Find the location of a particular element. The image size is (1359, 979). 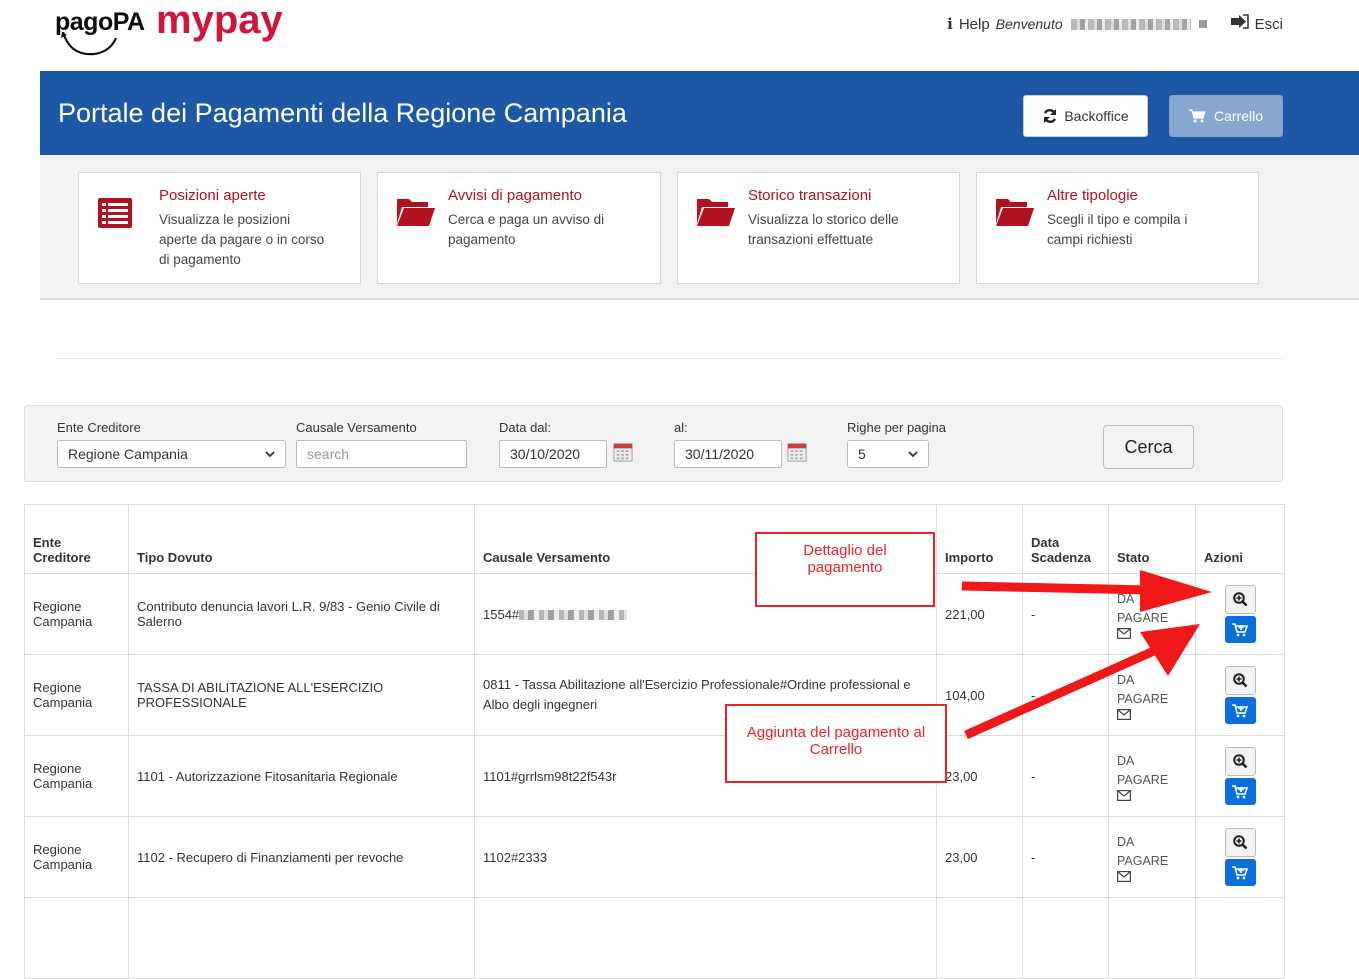

col-header-azioni: Azioni is located at coordinates (1240, 539).